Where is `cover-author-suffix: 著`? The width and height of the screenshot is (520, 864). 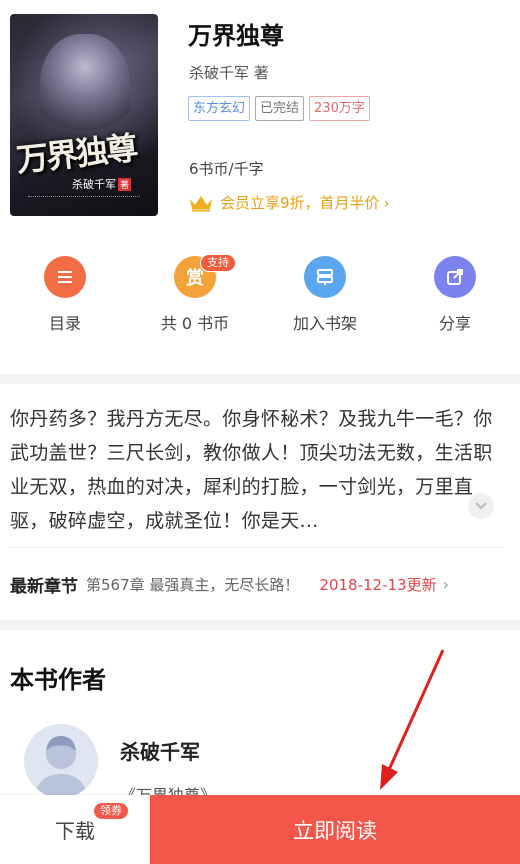 cover-author-suffix: 著 is located at coordinates (125, 184).